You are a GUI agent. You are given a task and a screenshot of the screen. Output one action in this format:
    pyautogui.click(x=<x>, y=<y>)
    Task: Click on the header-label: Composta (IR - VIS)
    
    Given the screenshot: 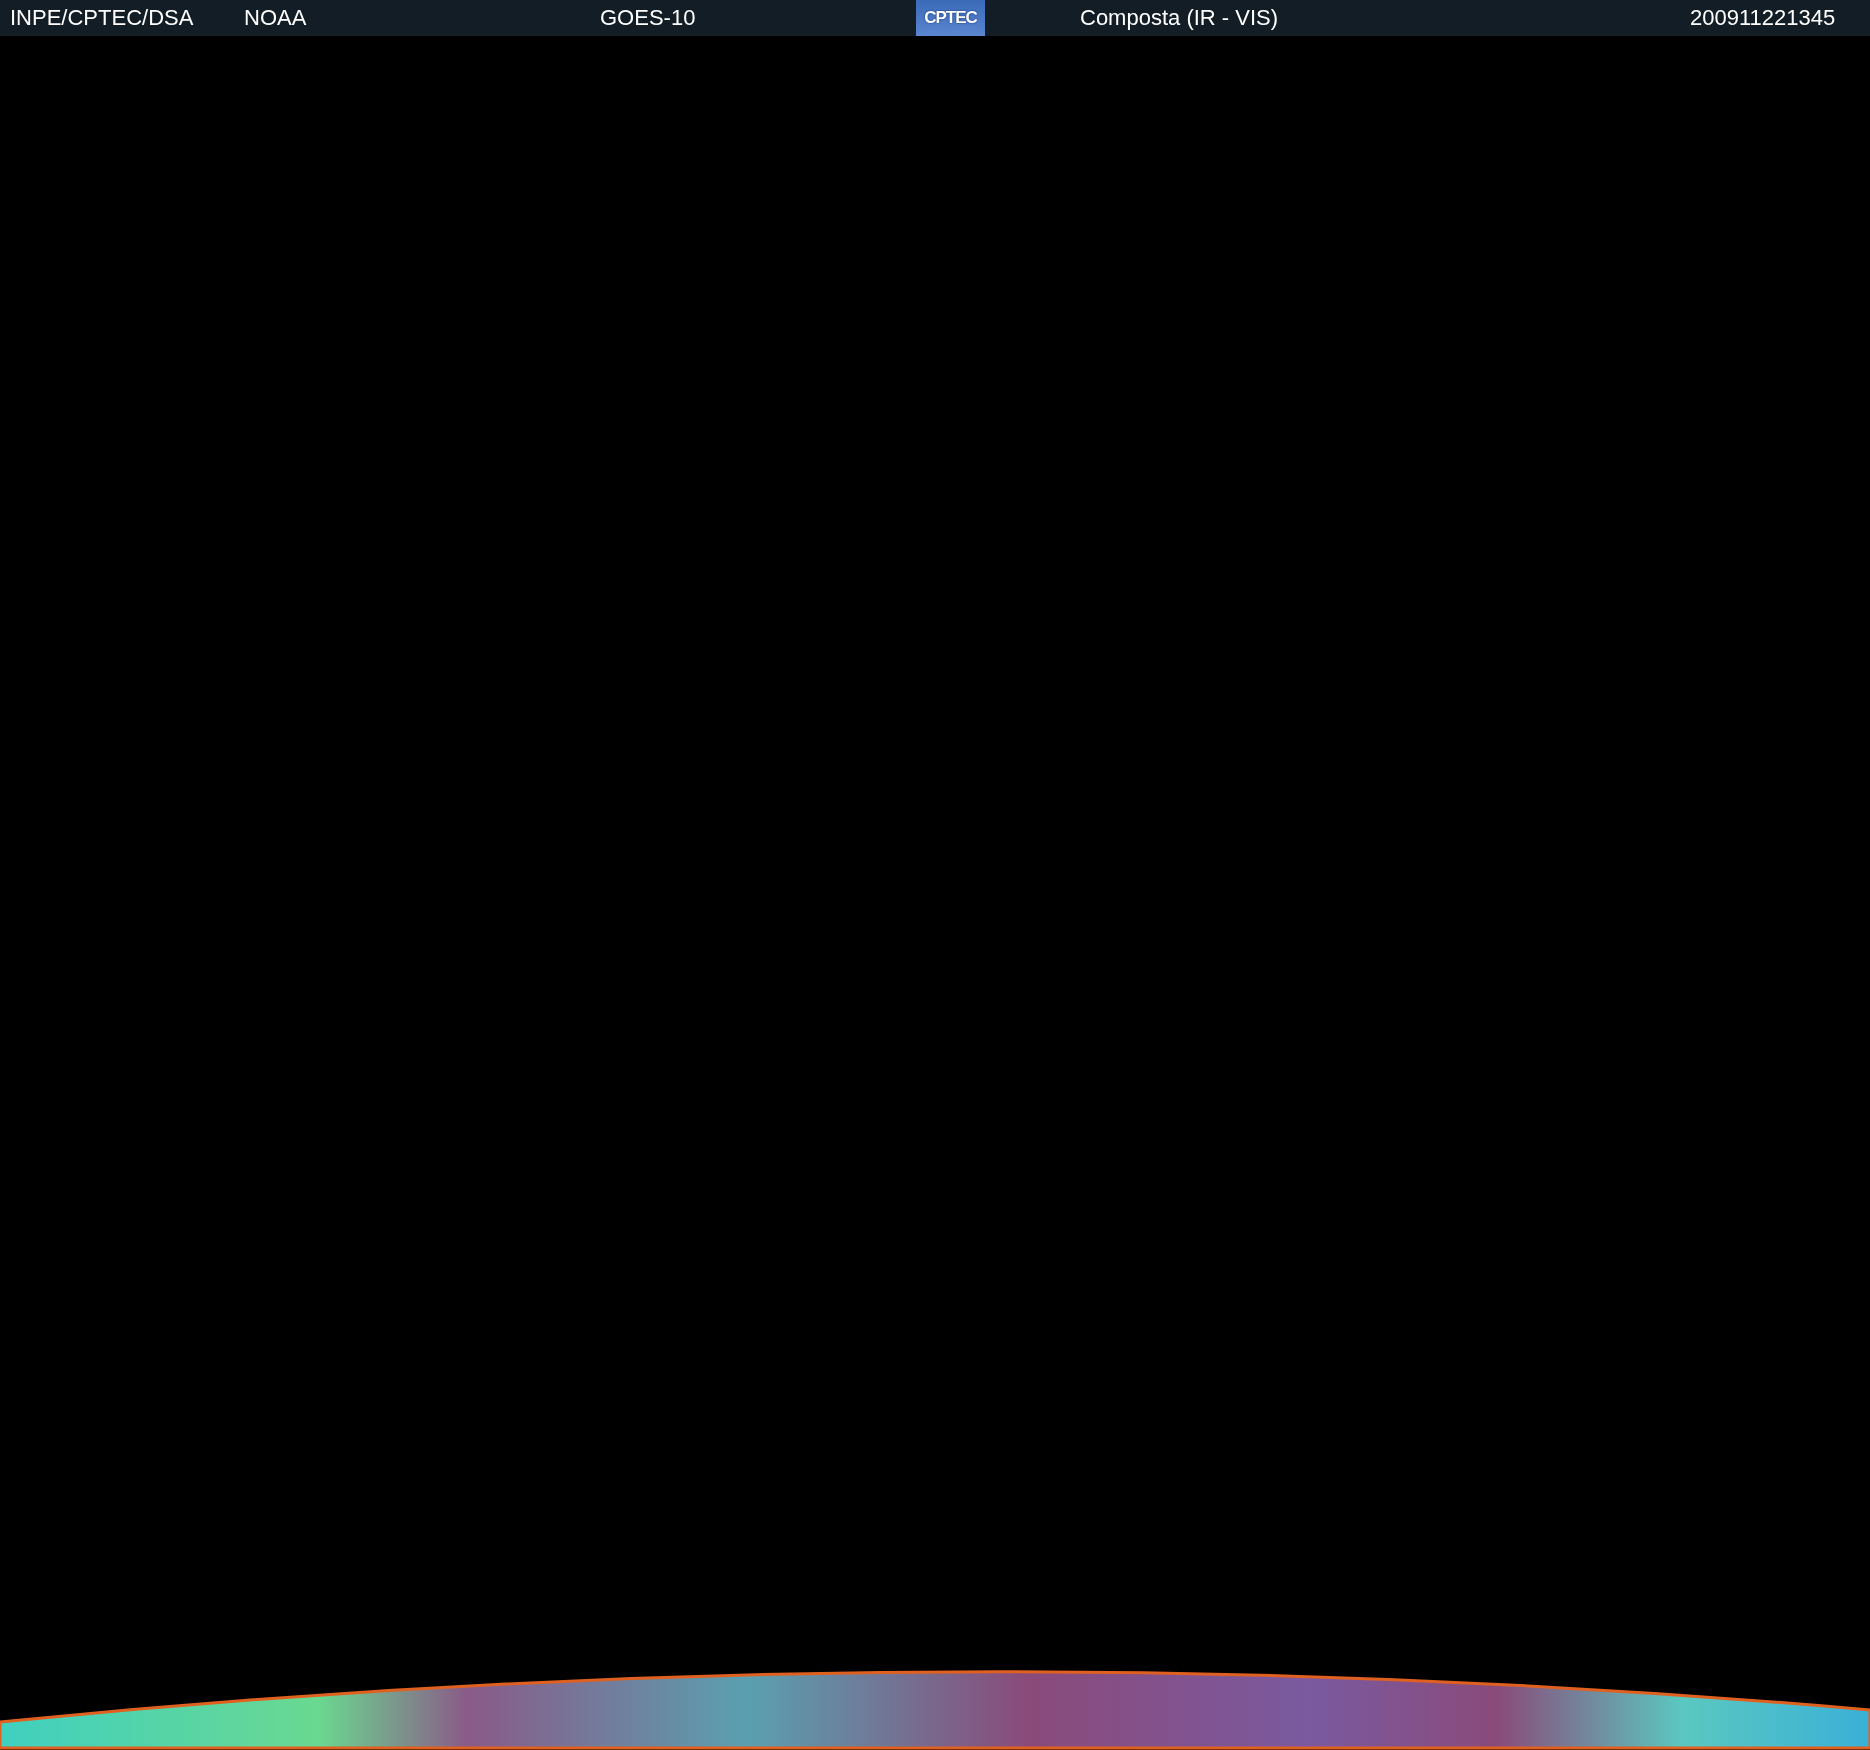 What is the action you would take?
    pyautogui.click(x=1180, y=18)
    